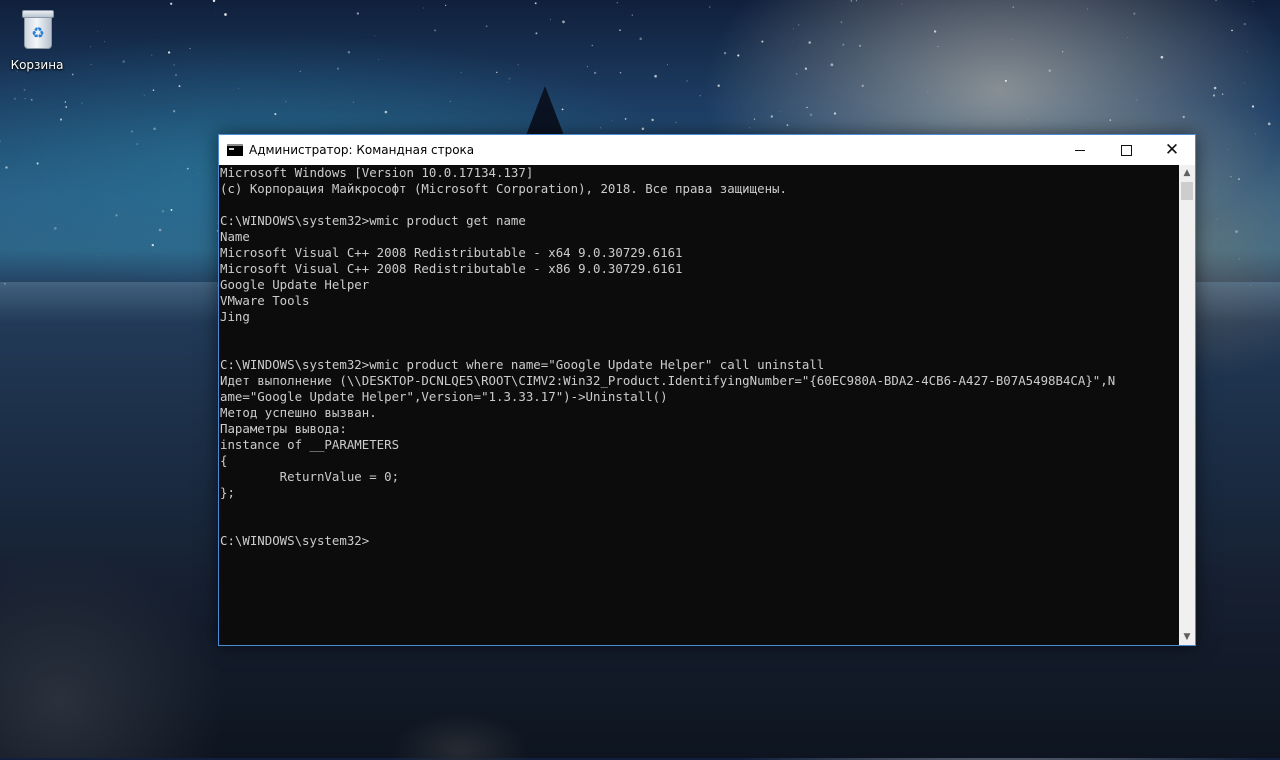 The image size is (1280, 760). Describe the element at coordinates (310, 444) in the screenshot. I see `console-line: instance of __PARAMETERS` at that location.